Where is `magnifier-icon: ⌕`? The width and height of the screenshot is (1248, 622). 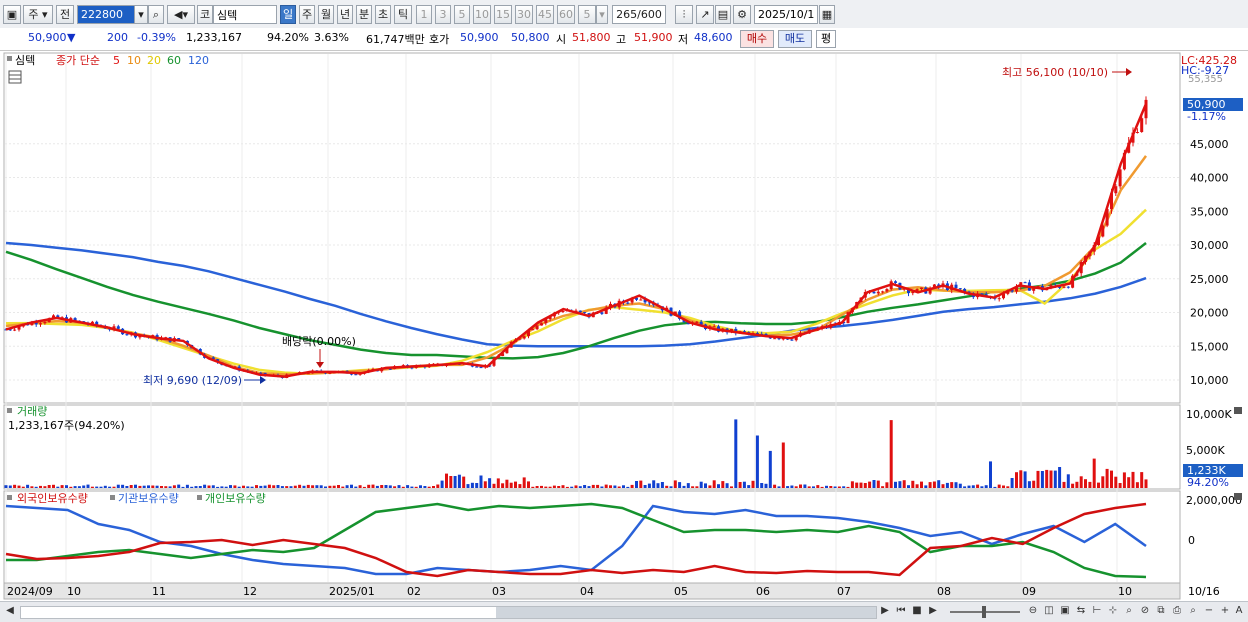 magnifier-icon: ⌕ is located at coordinates (1129, 611).